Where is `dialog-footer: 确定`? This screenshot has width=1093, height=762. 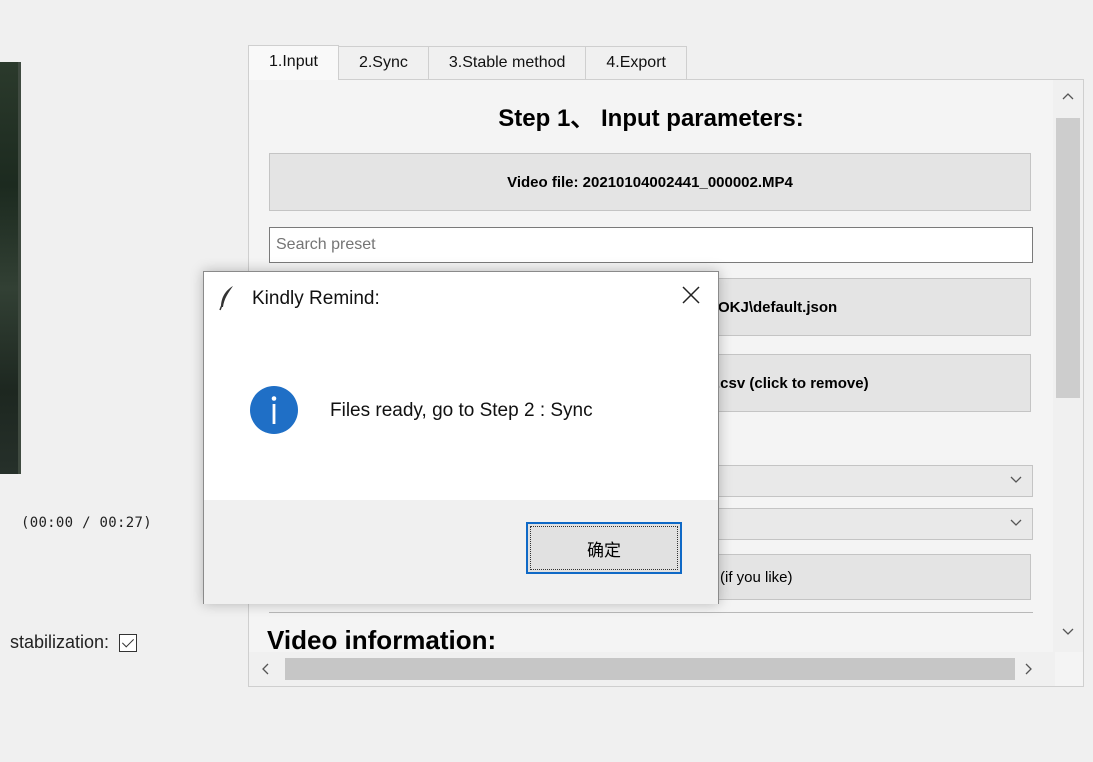
dialog-footer: 确定 is located at coordinates (461, 552).